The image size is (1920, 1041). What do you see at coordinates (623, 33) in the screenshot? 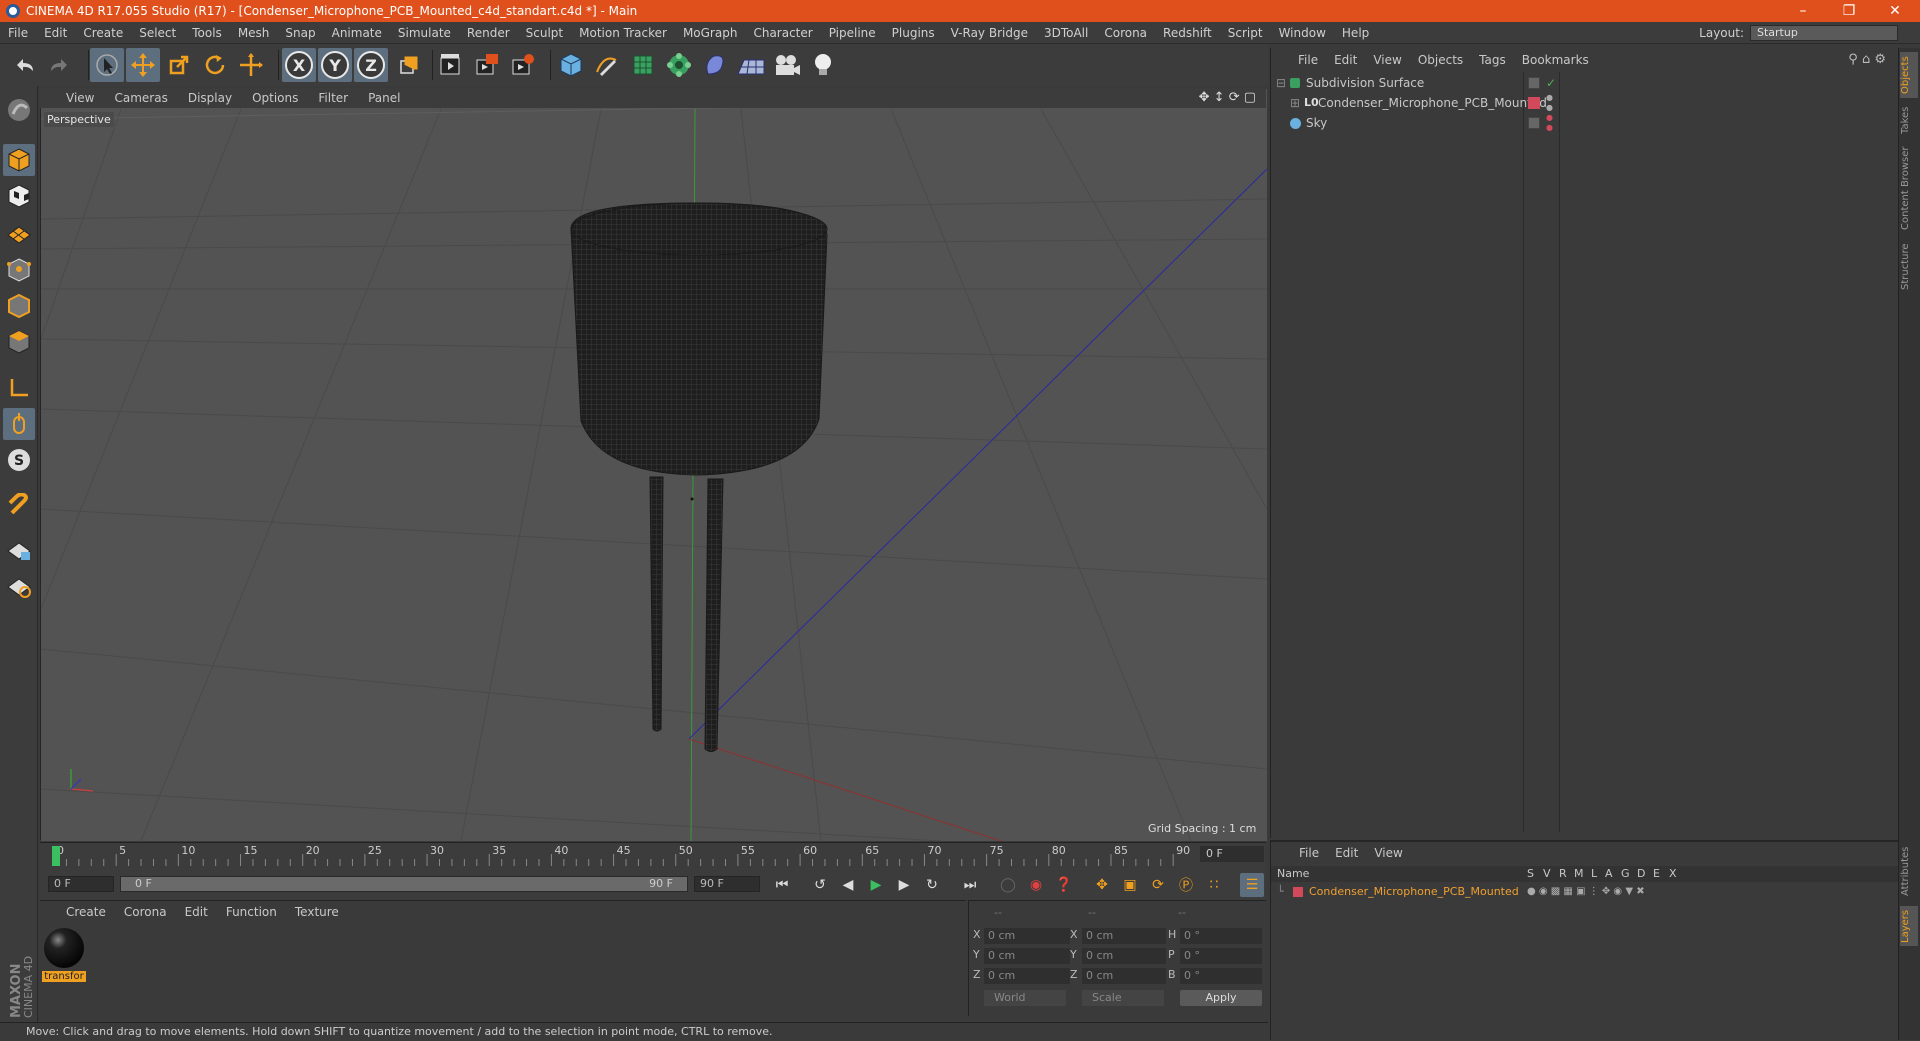
I see `menu-motion-tracker: Motion Tracker` at bounding box center [623, 33].